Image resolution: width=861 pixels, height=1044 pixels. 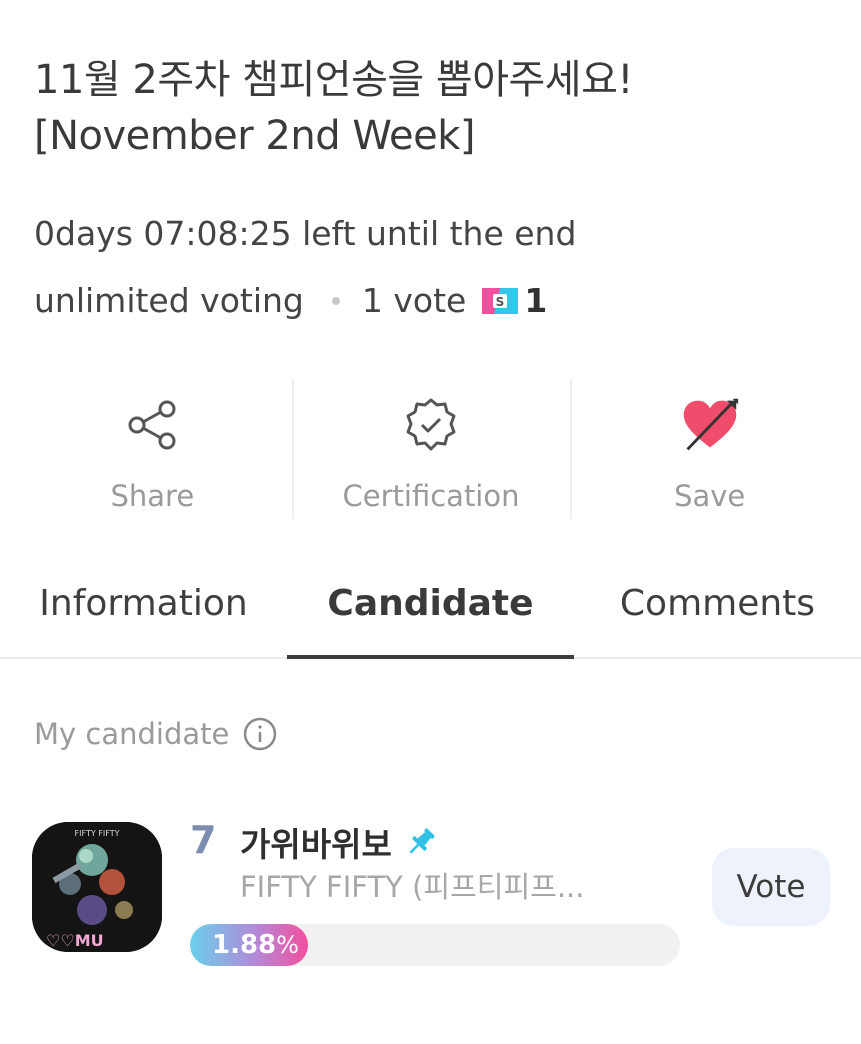 I want to click on candidate-song: 가위바위보, so click(x=339, y=842).